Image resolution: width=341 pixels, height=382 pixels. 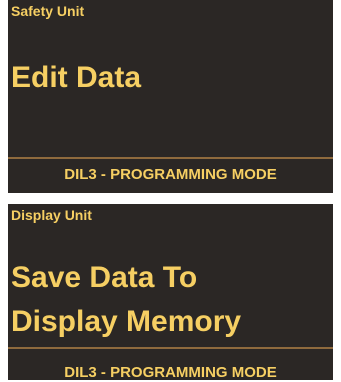 What do you see at coordinates (126, 321) in the screenshot?
I see `message-line-2: Display Memory` at bounding box center [126, 321].